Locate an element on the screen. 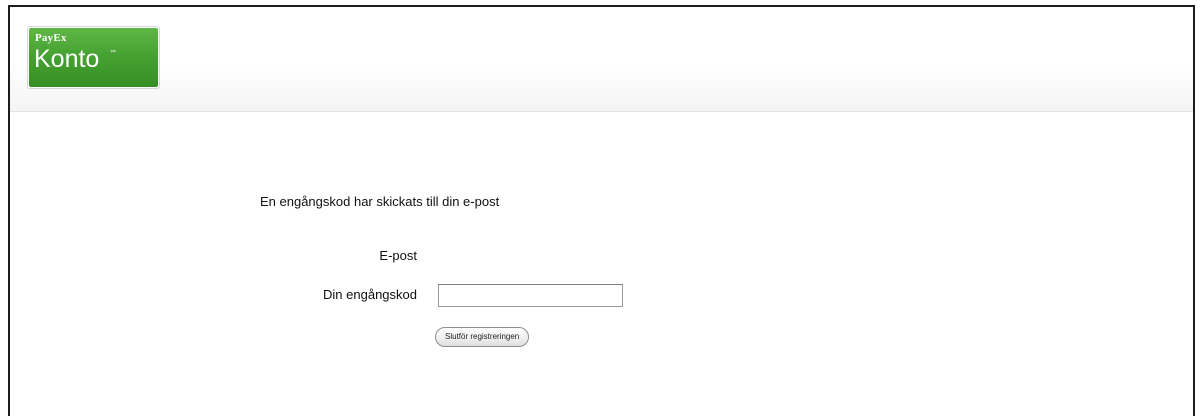 Image resolution: width=1203 pixels, height=416 pixels. logo-name-text: Konto is located at coordinates (67, 59).